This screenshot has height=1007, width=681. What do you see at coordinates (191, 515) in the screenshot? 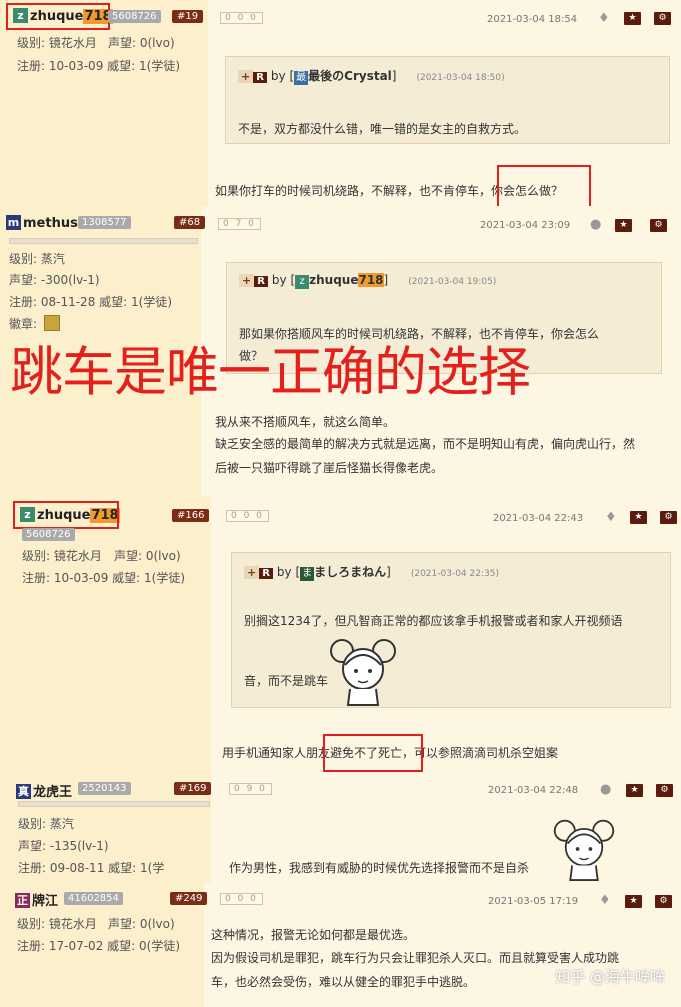
I see `floor-number: #166` at bounding box center [191, 515].